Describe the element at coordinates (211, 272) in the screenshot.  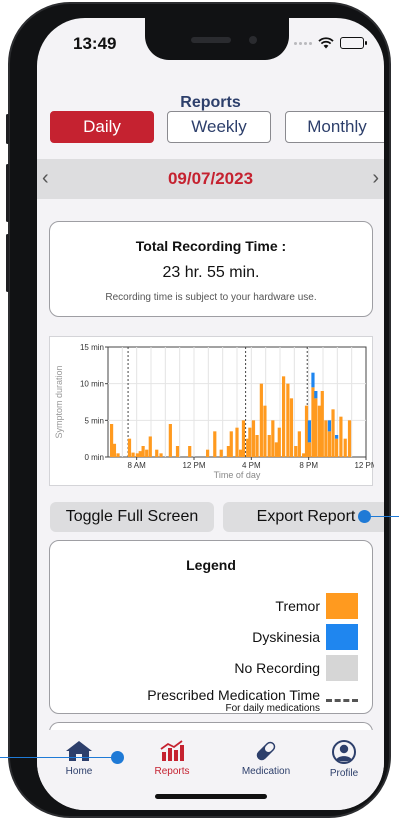
I see `summary-value: 23 hr. 55 min.` at that location.